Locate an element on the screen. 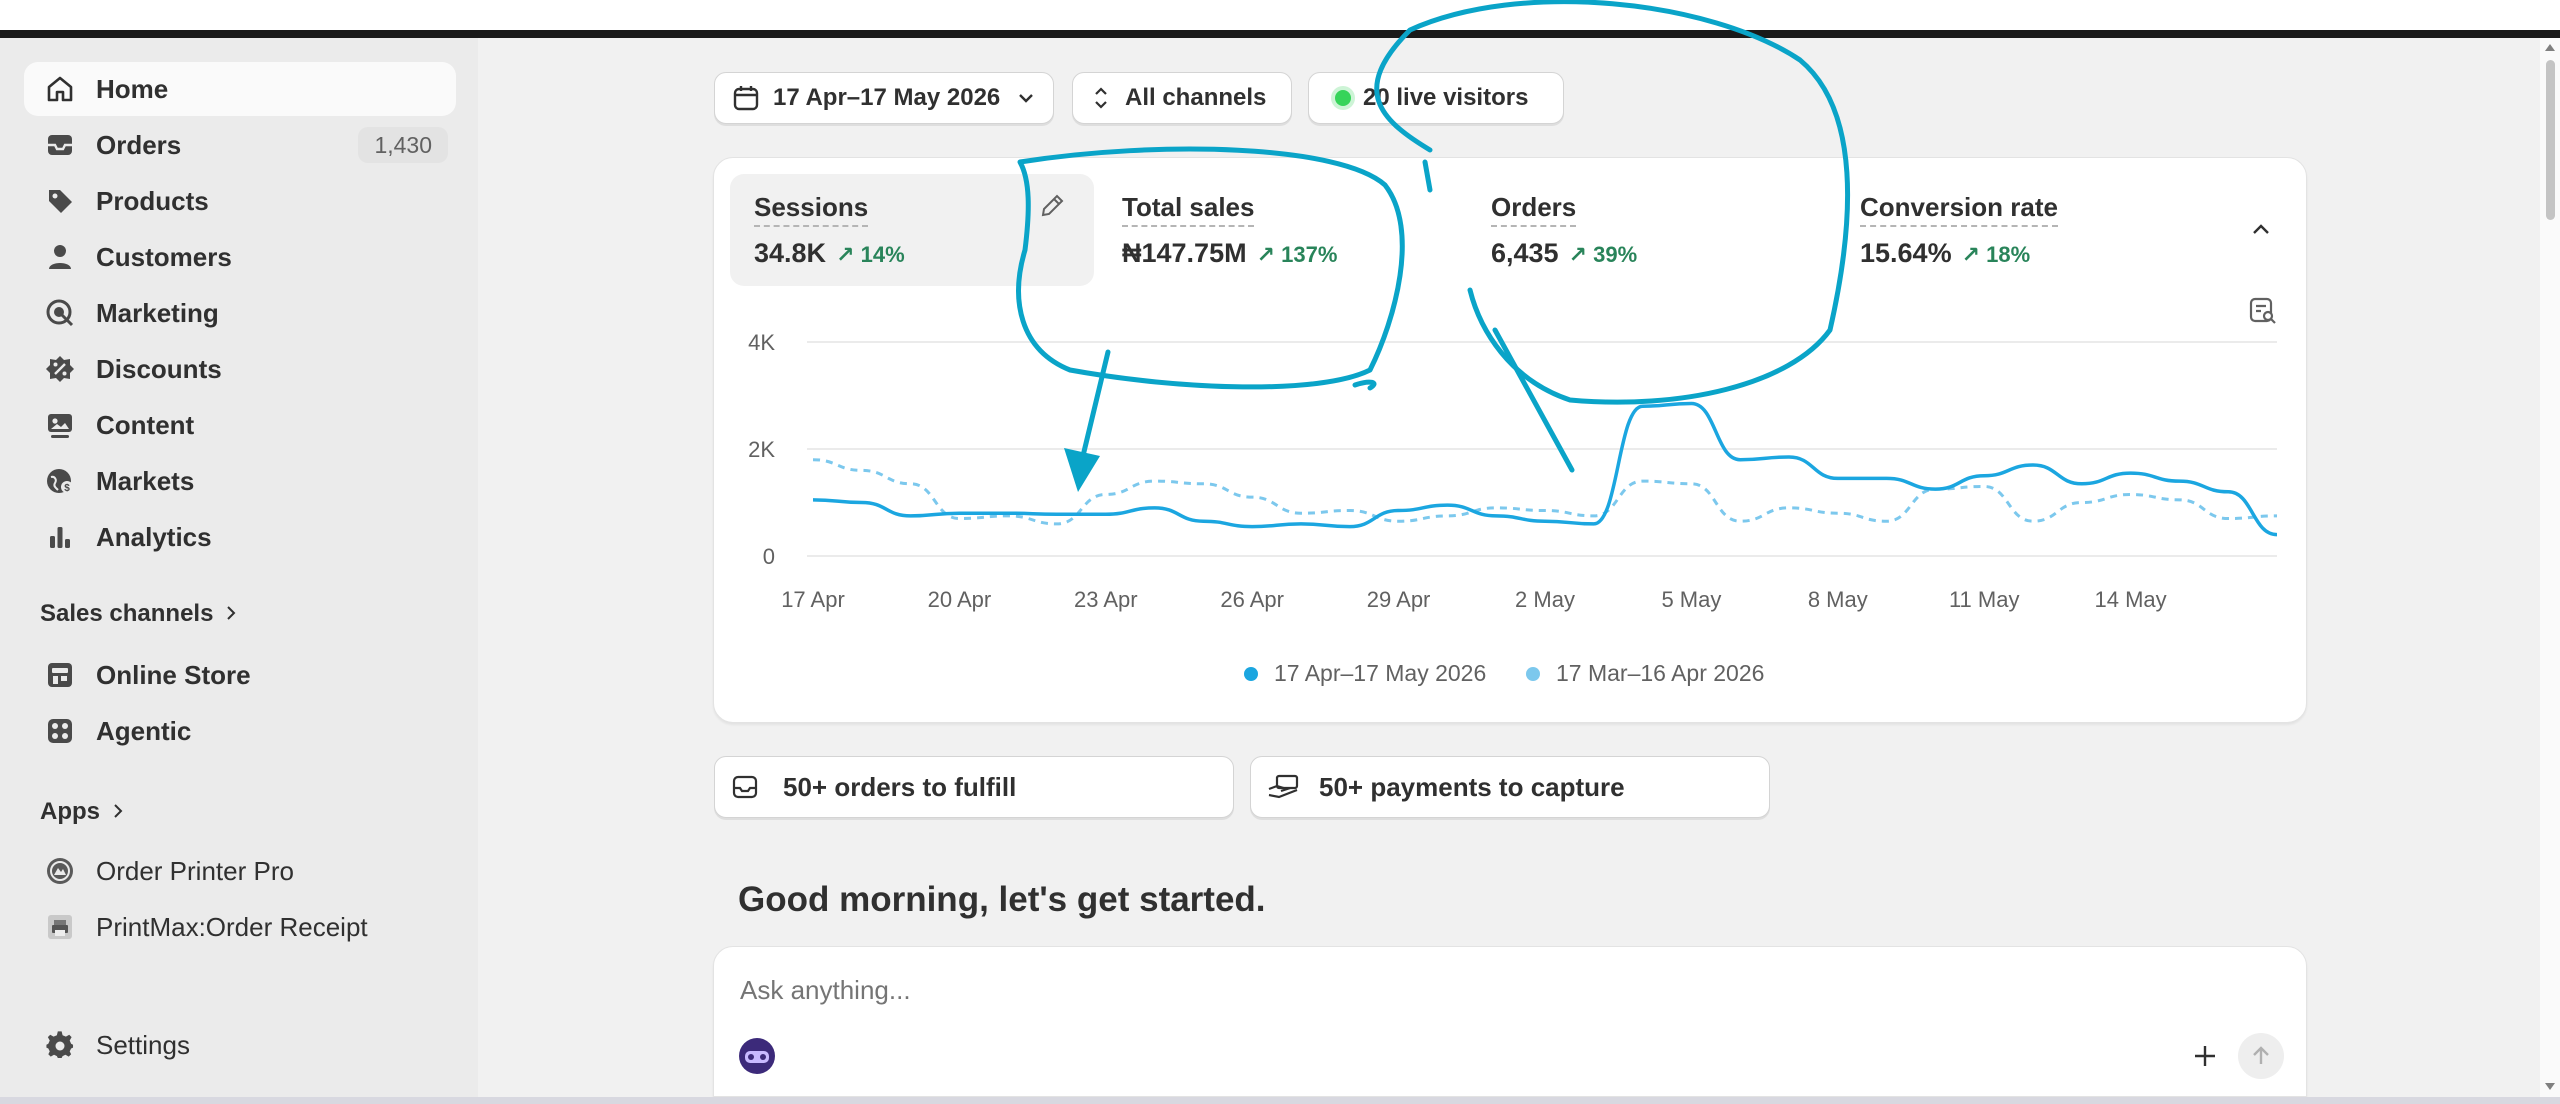  metric-change: ↗ 14% is located at coordinates (870, 254).